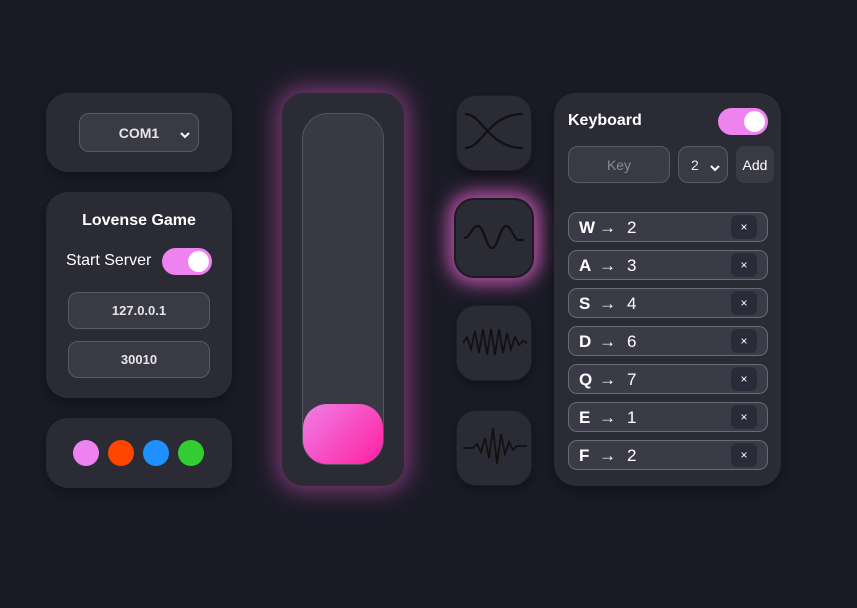 The height and width of the screenshot is (608, 857). I want to click on mapping-key: S, so click(585, 303).